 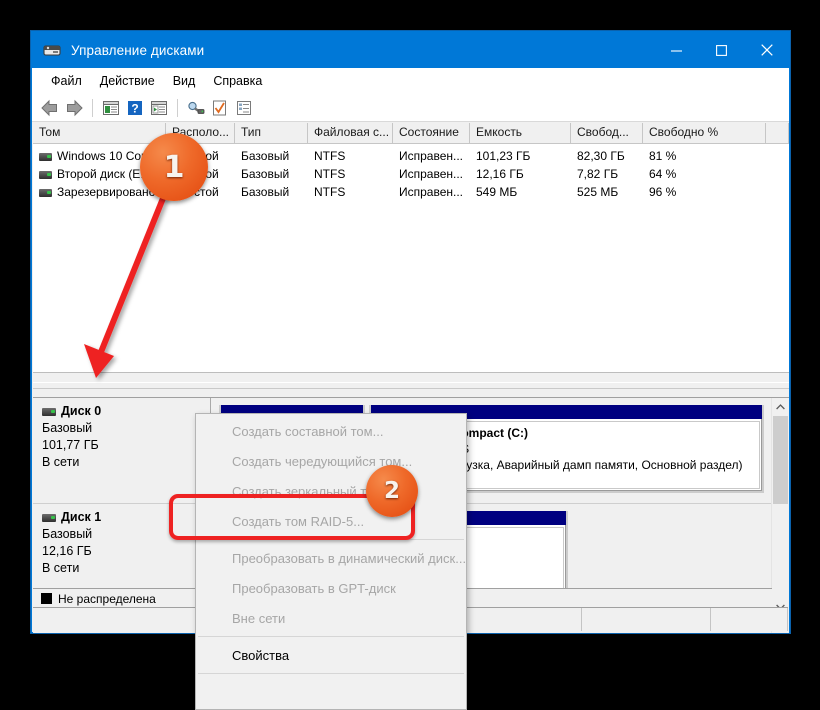 I want to click on graphic-pane-scrollbar, so click(x=780, y=515).